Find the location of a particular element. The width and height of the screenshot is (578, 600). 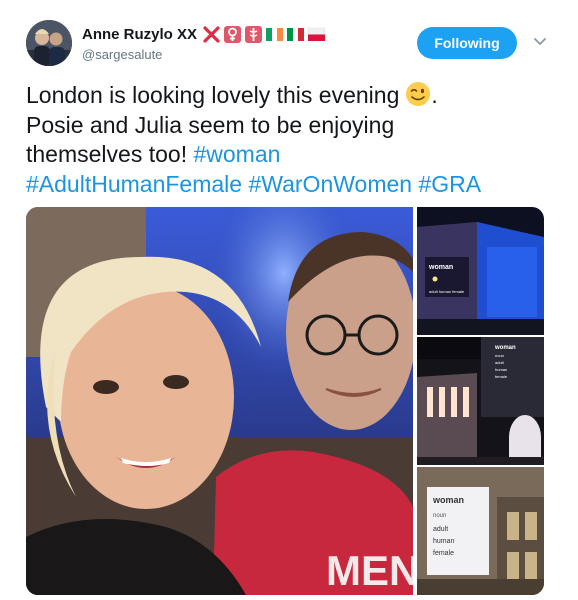

projection-subtext-1: adult human female is located at coordinates (447, 291).